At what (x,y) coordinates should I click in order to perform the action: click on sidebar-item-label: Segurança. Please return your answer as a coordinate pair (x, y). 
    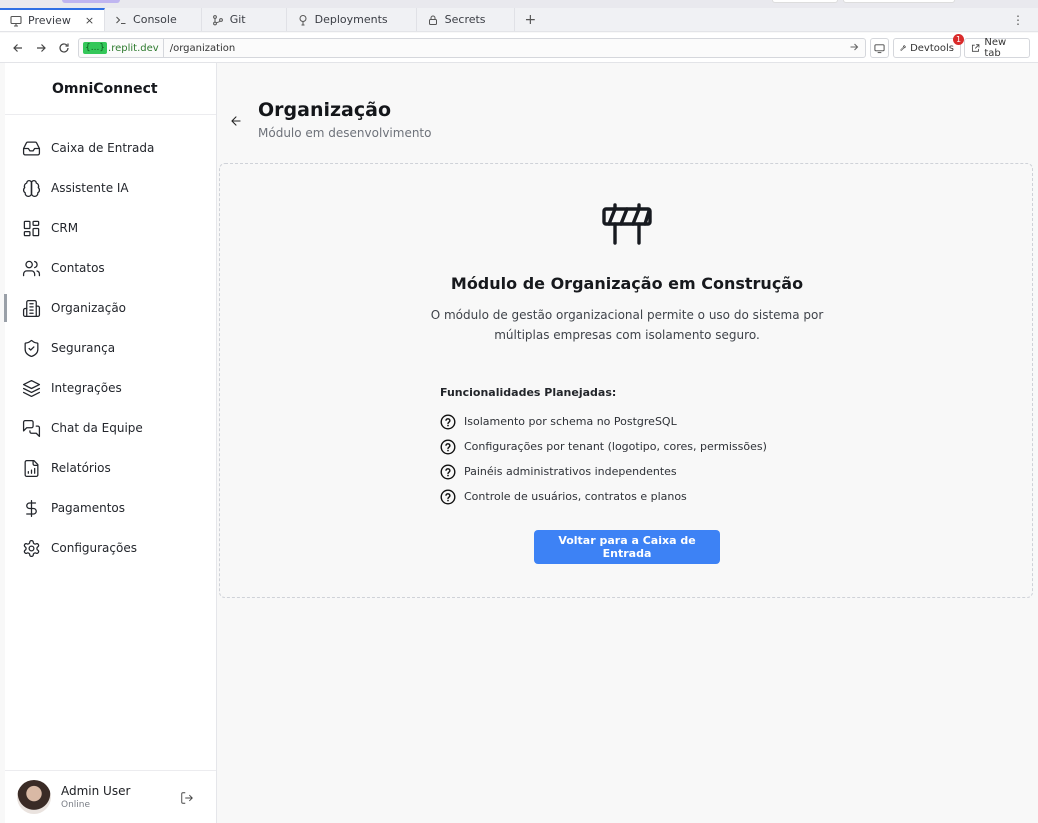
    Looking at the image, I should click on (83, 348).